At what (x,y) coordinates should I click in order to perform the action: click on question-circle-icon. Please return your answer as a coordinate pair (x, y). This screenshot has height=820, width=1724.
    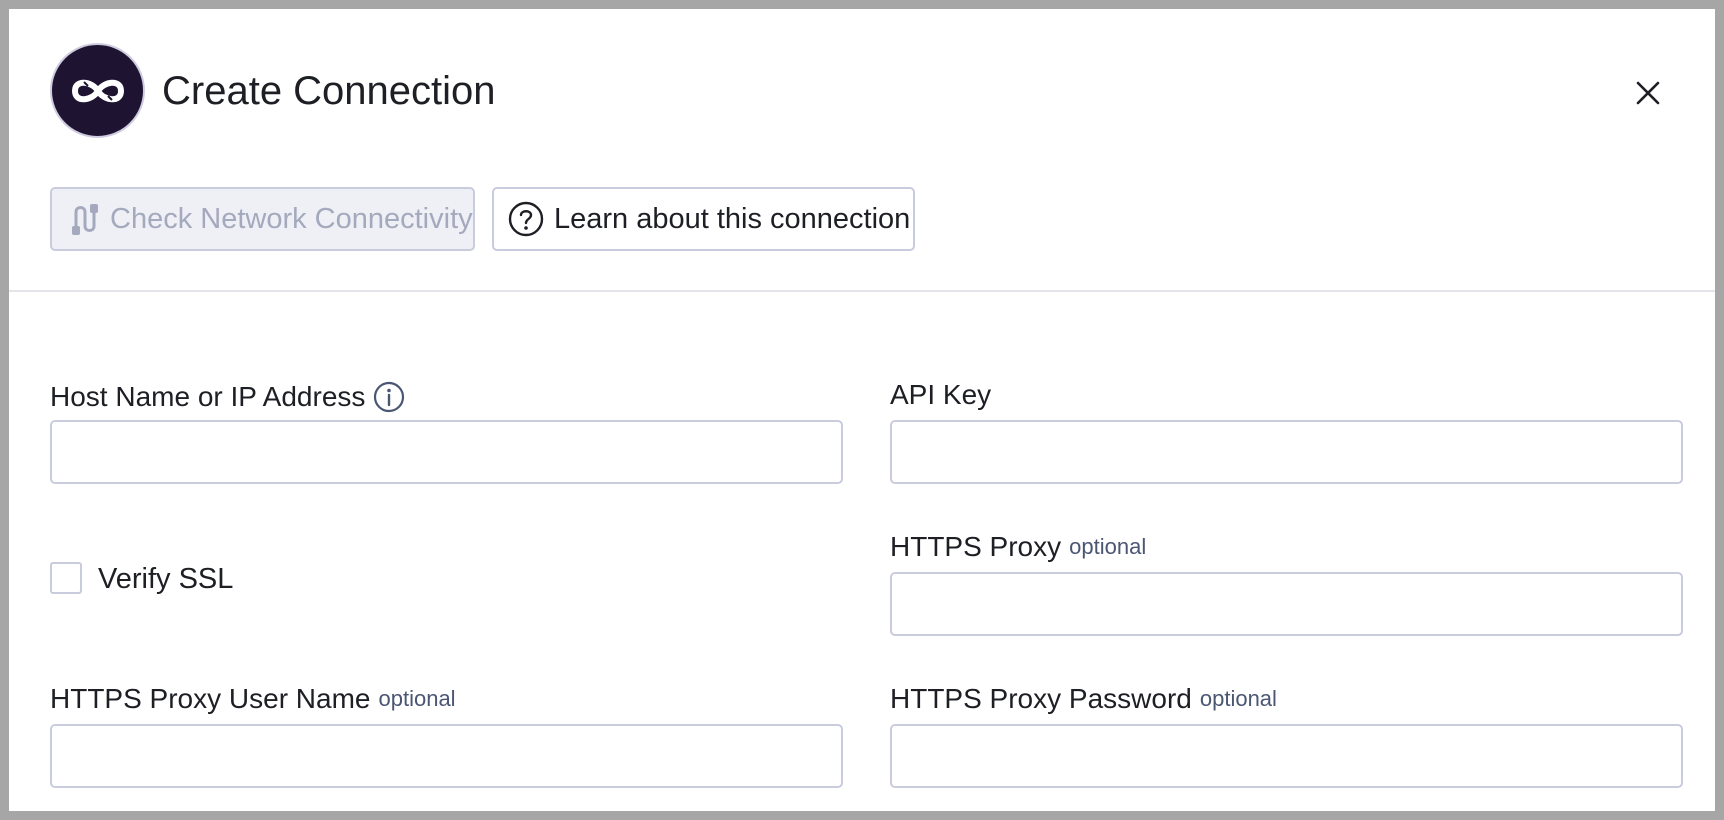
    Looking at the image, I should click on (526, 219).